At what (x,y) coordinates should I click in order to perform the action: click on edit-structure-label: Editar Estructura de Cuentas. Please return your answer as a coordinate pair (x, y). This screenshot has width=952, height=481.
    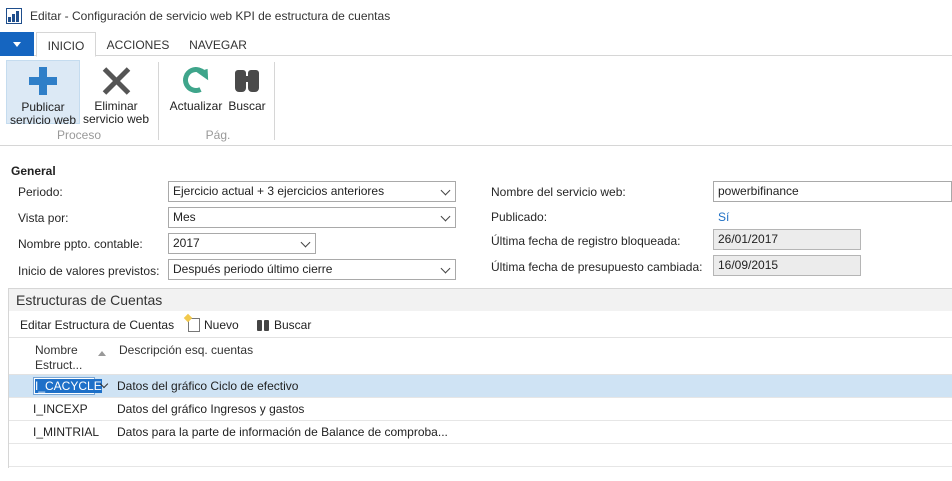
    Looking at the image, I should click on (97, 325).